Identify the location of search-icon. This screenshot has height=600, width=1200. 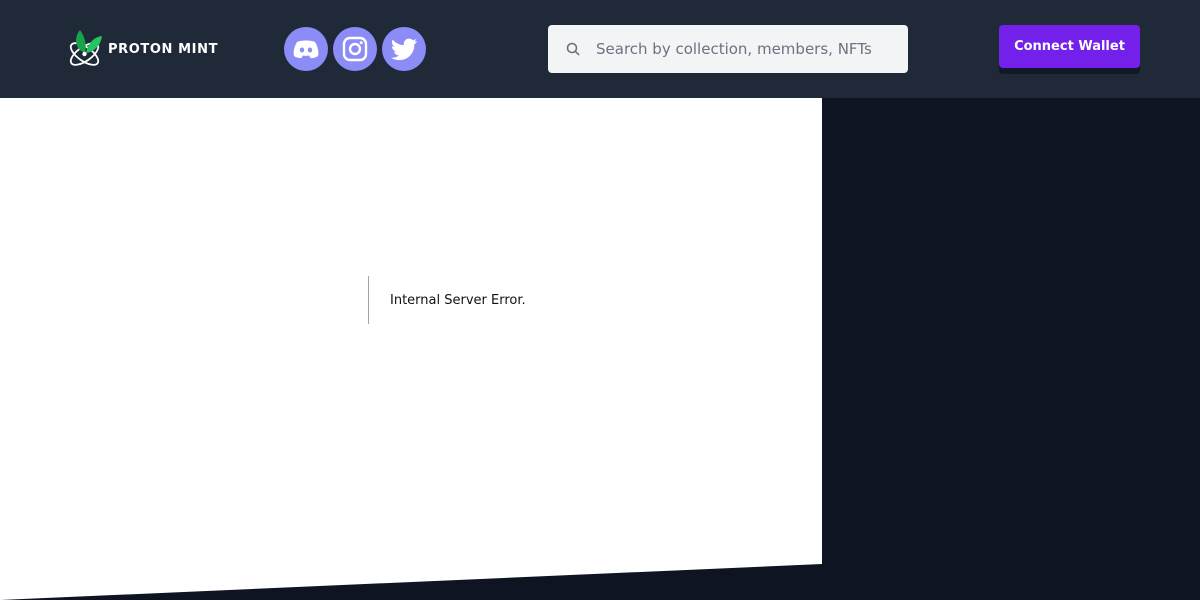
(573, 49).